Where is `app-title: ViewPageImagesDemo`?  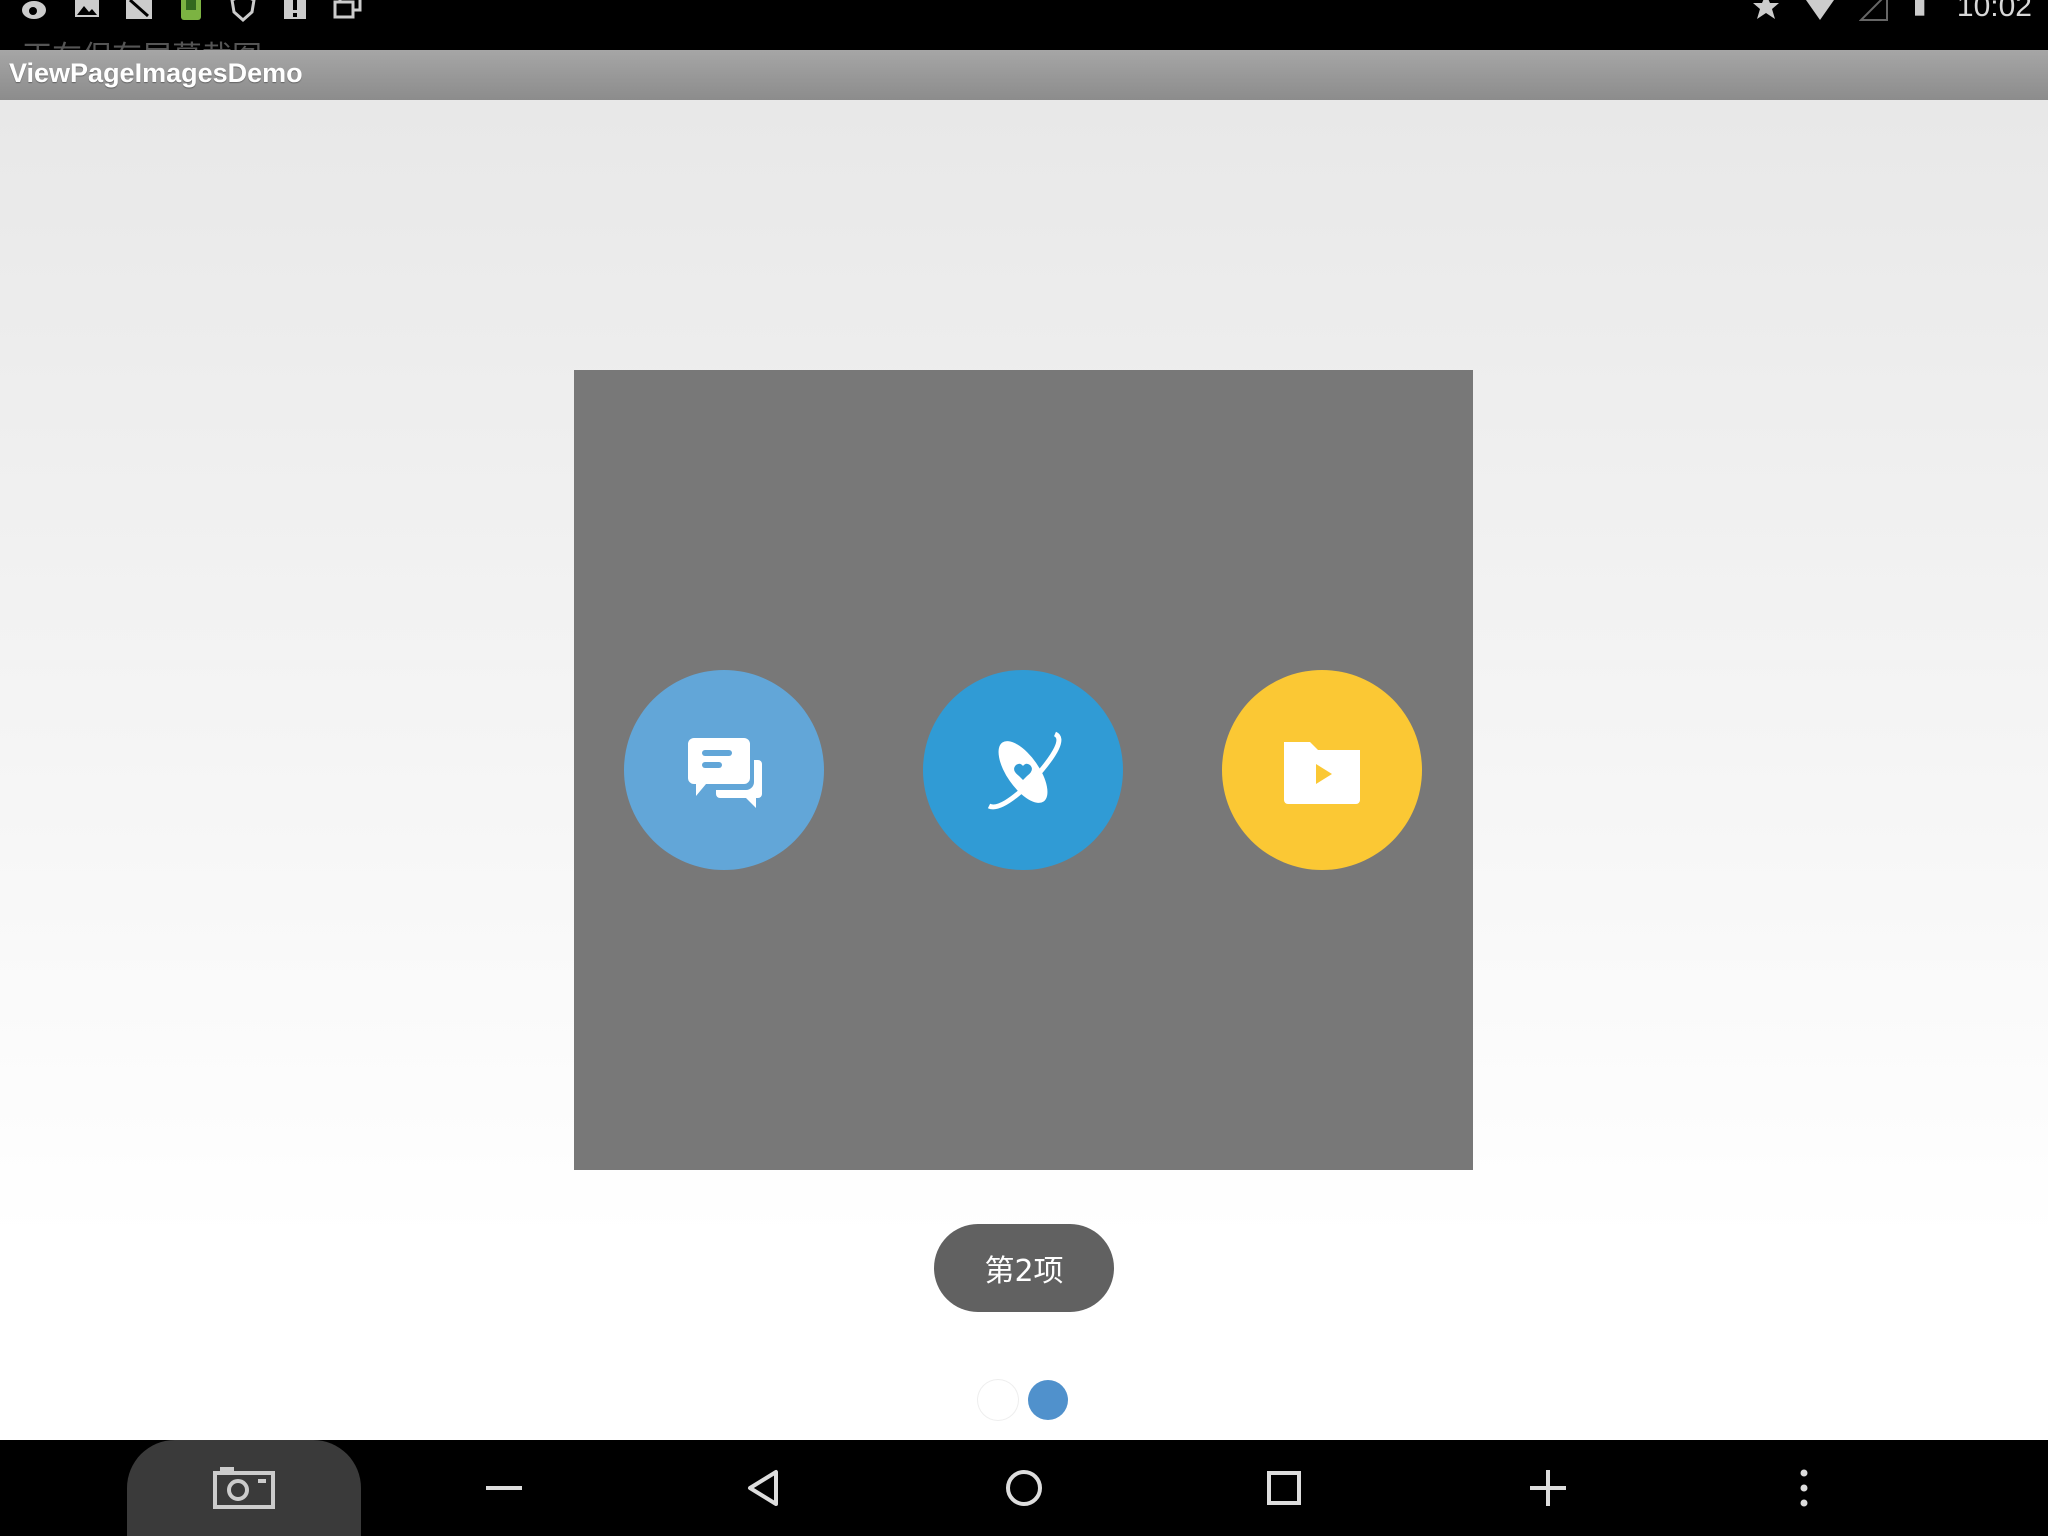 app-title: ViewPageImagesDemo is located at coordinates (156, 73).